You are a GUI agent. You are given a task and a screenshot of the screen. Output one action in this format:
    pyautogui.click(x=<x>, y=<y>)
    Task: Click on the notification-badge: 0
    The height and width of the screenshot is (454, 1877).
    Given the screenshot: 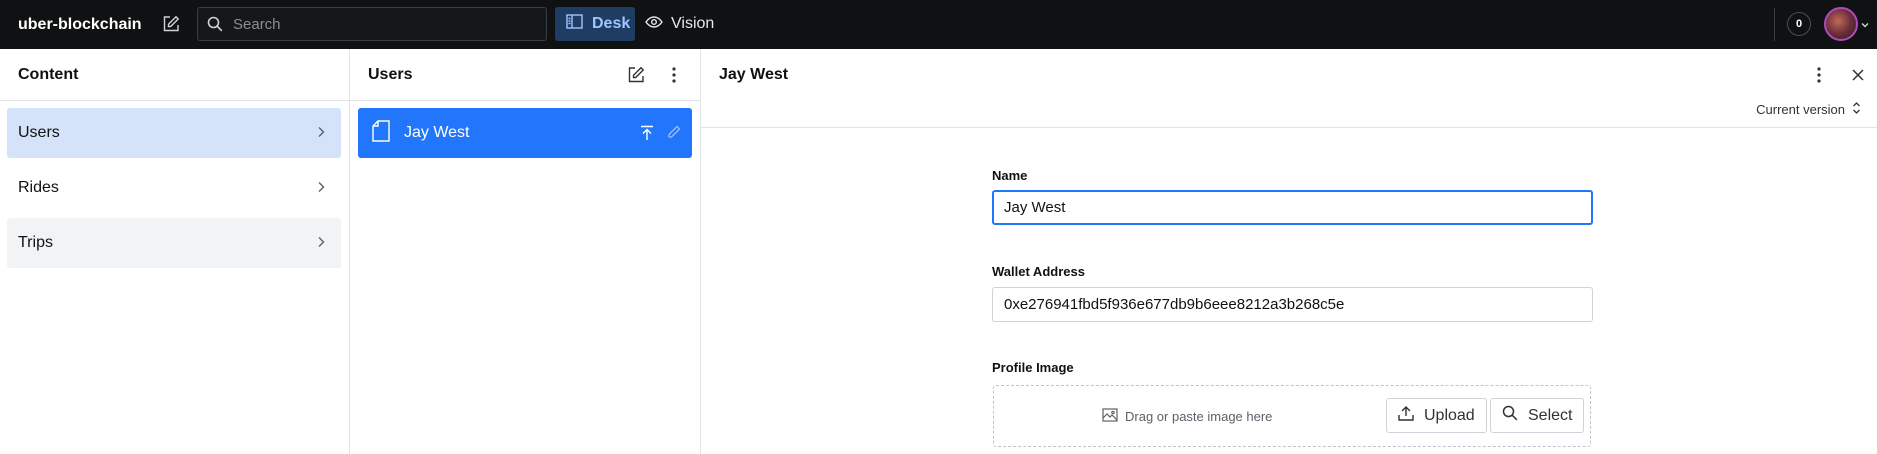 What is the action you would take?
    pyautogui.click(x=1799, y=24)
    